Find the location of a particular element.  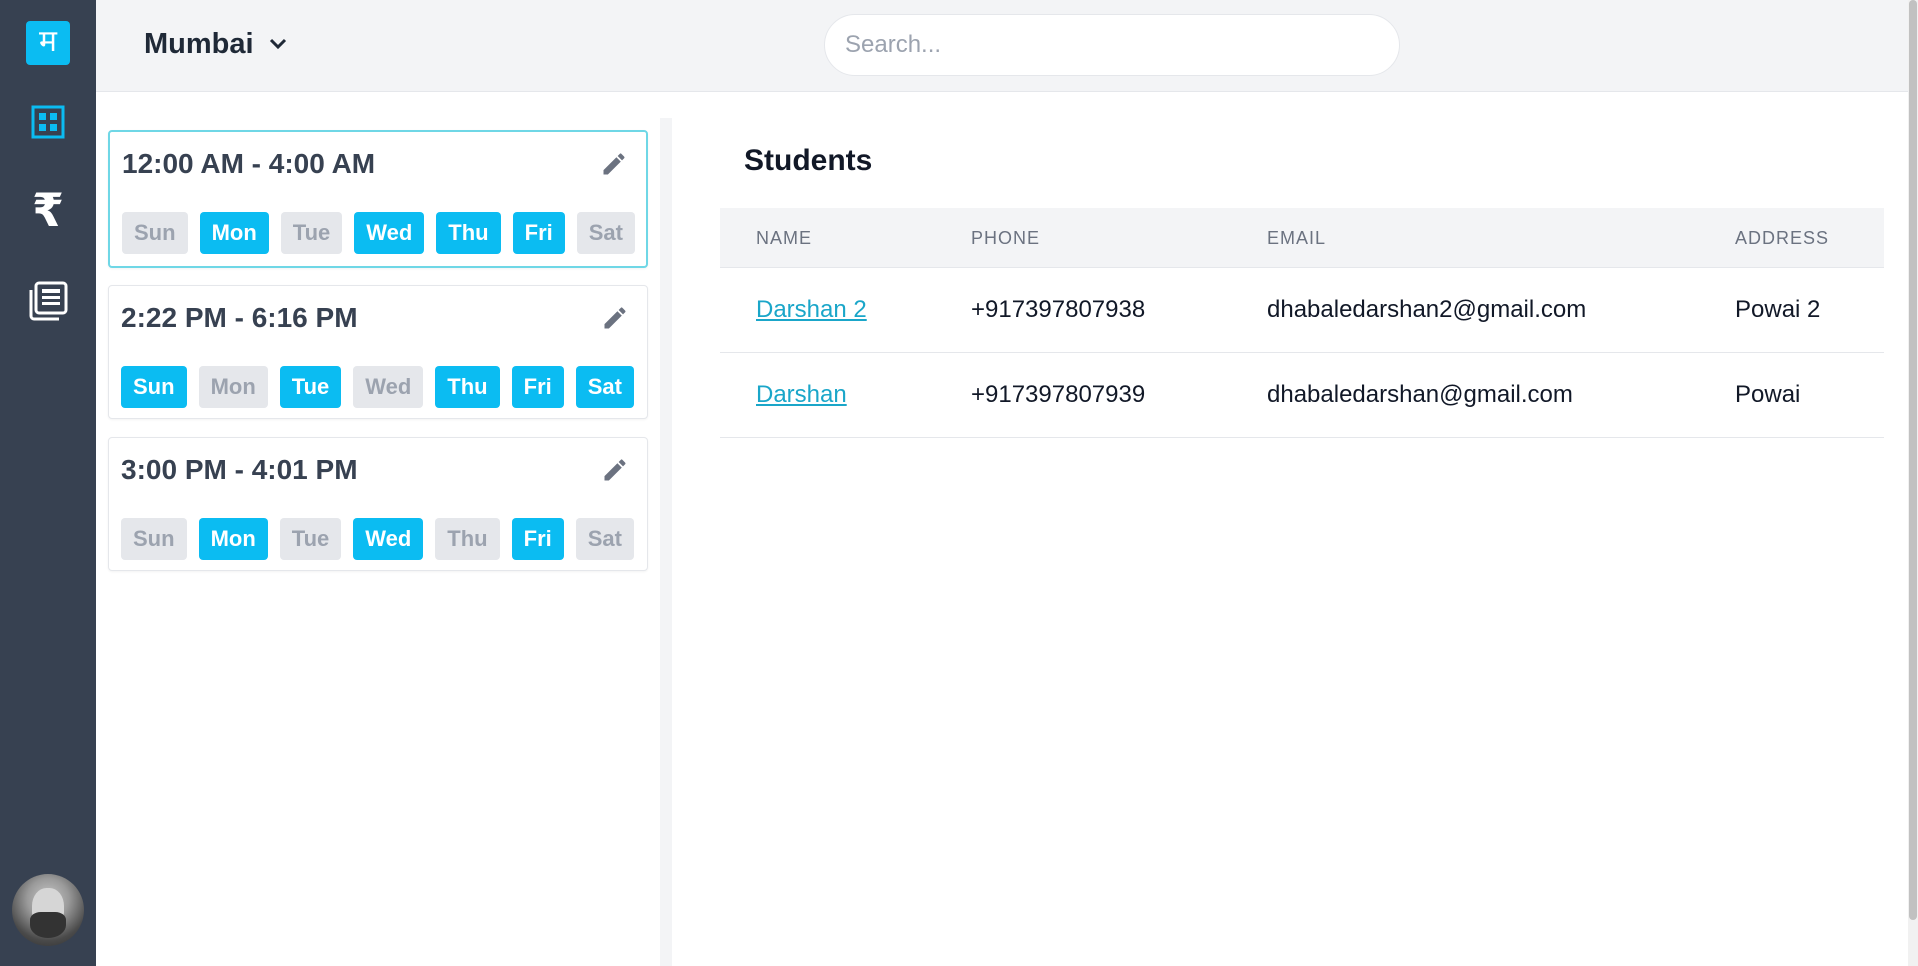

search-input is located at coordinates (1112, 45).